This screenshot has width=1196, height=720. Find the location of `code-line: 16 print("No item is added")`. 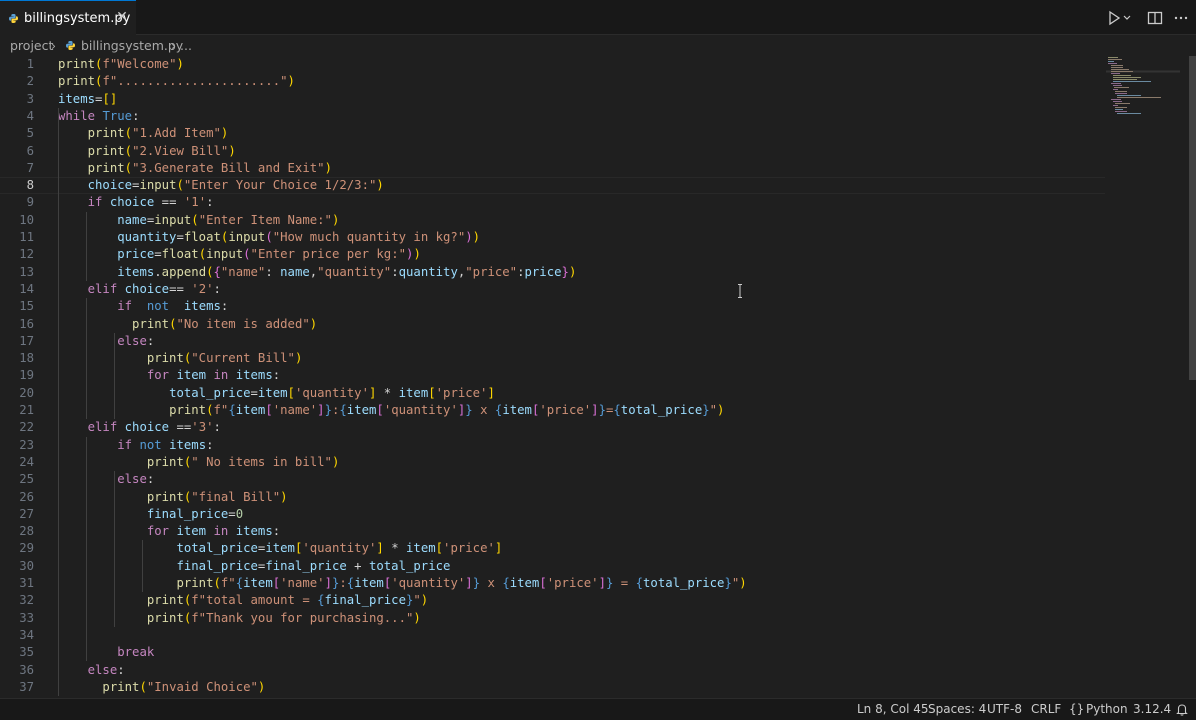

code-line: 16 print("No item is added") is located at coordinates (552, 324).